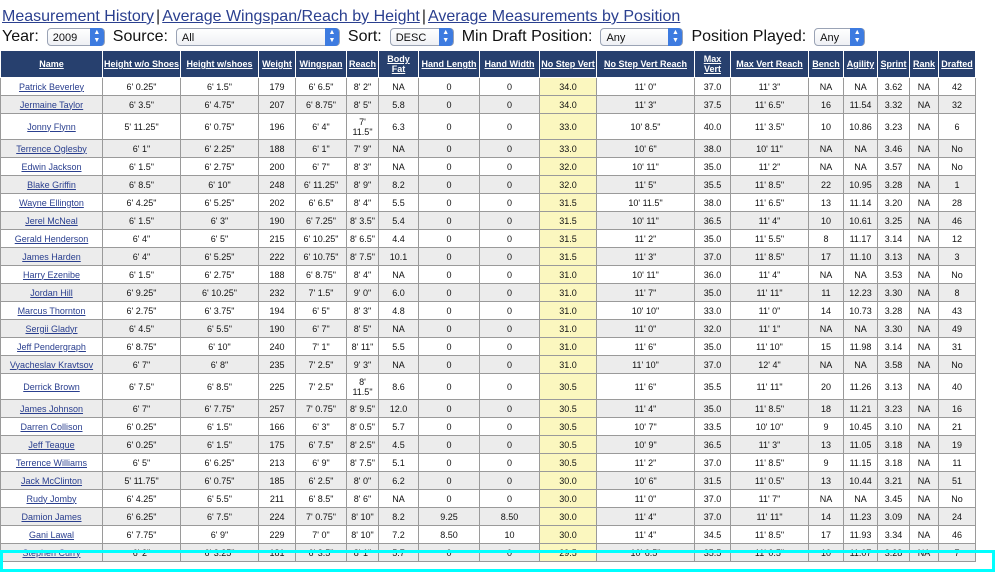  I want to click on player-name-cell: Vyacheslav Kravtsov, so click(51, 364).